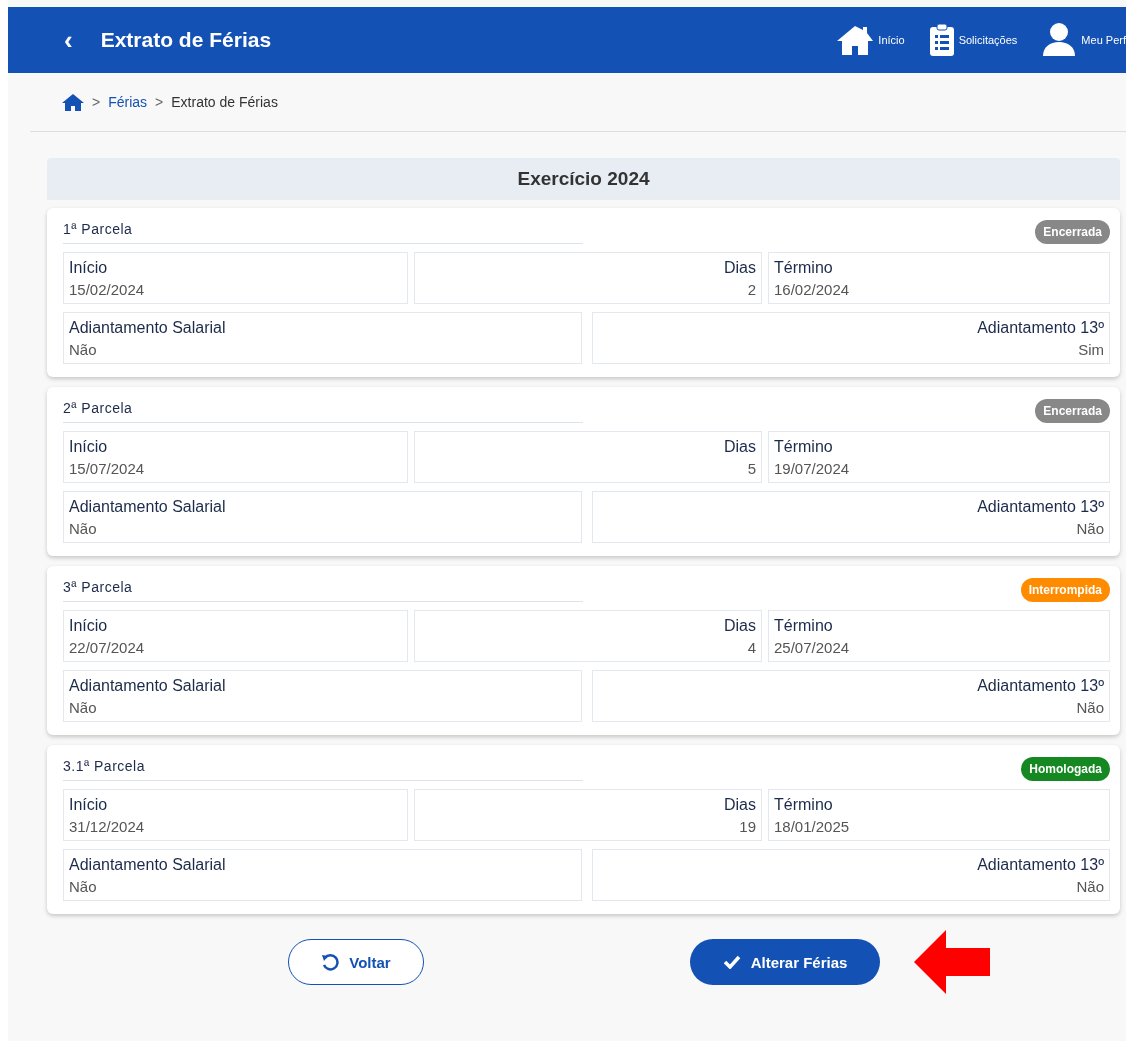  Describe the element at coordinates (1065, 769) in the screenshot. I see `status-badge: Homologada` at that location.